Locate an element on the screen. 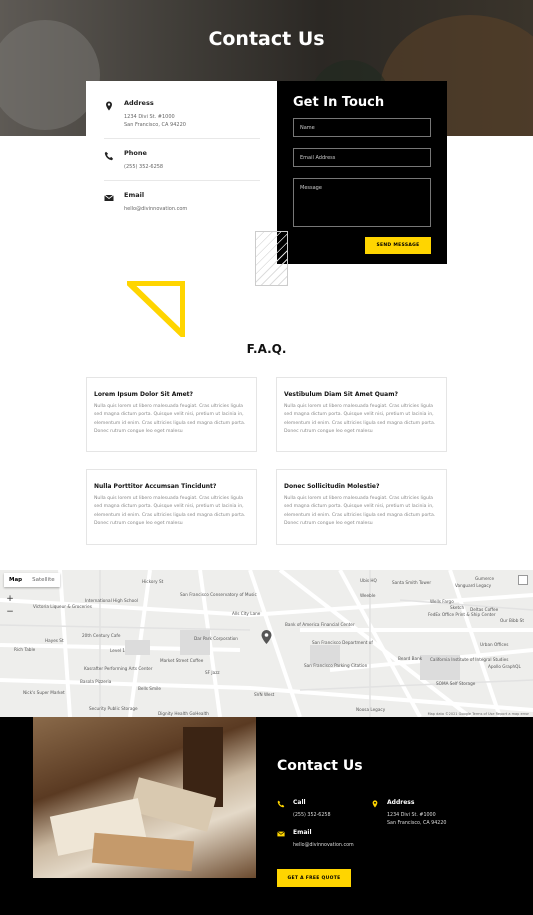 Image resolution: width=533 pixels, height=915 pixels. faq-title: F.A.Q. is located at coordinates (266, 349).